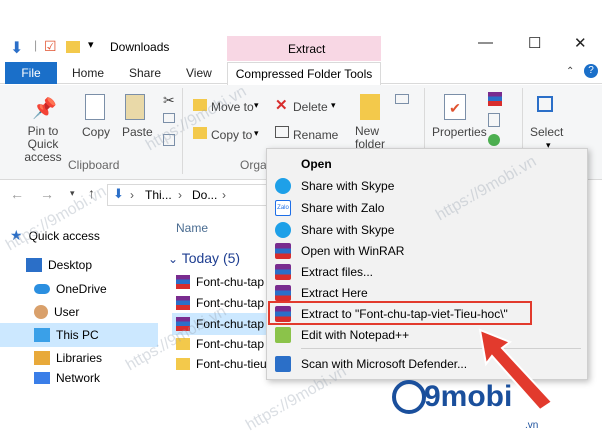 Image resolution: width=602 pixels, height=443 pixels. I want to click on back-icon: ←, so click(17, 194).